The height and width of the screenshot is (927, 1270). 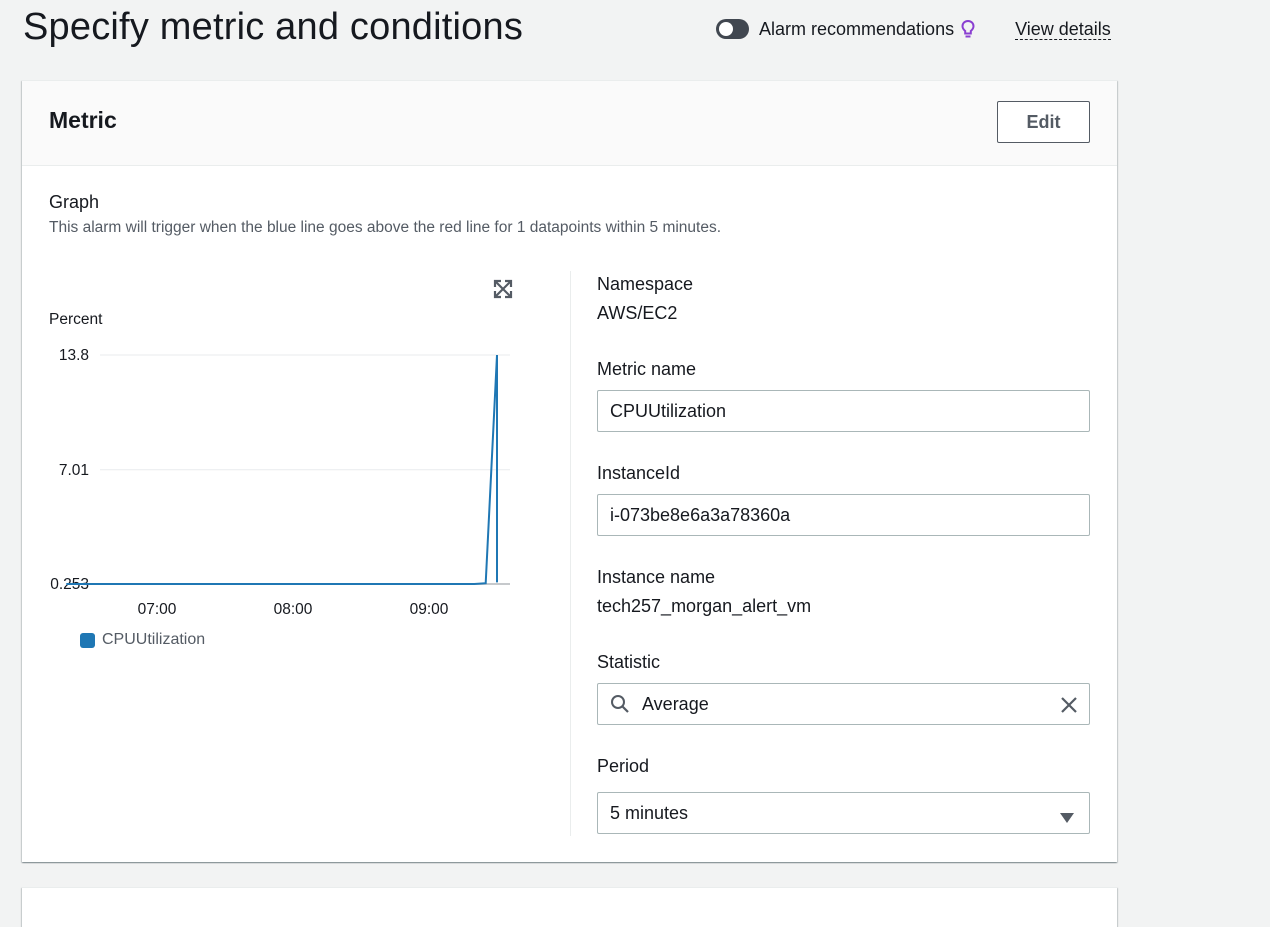 What do you see at coordinates (649, 812) in the screenshot?
I see `period-value: 5 minutes` at bounding box center [649, 812].